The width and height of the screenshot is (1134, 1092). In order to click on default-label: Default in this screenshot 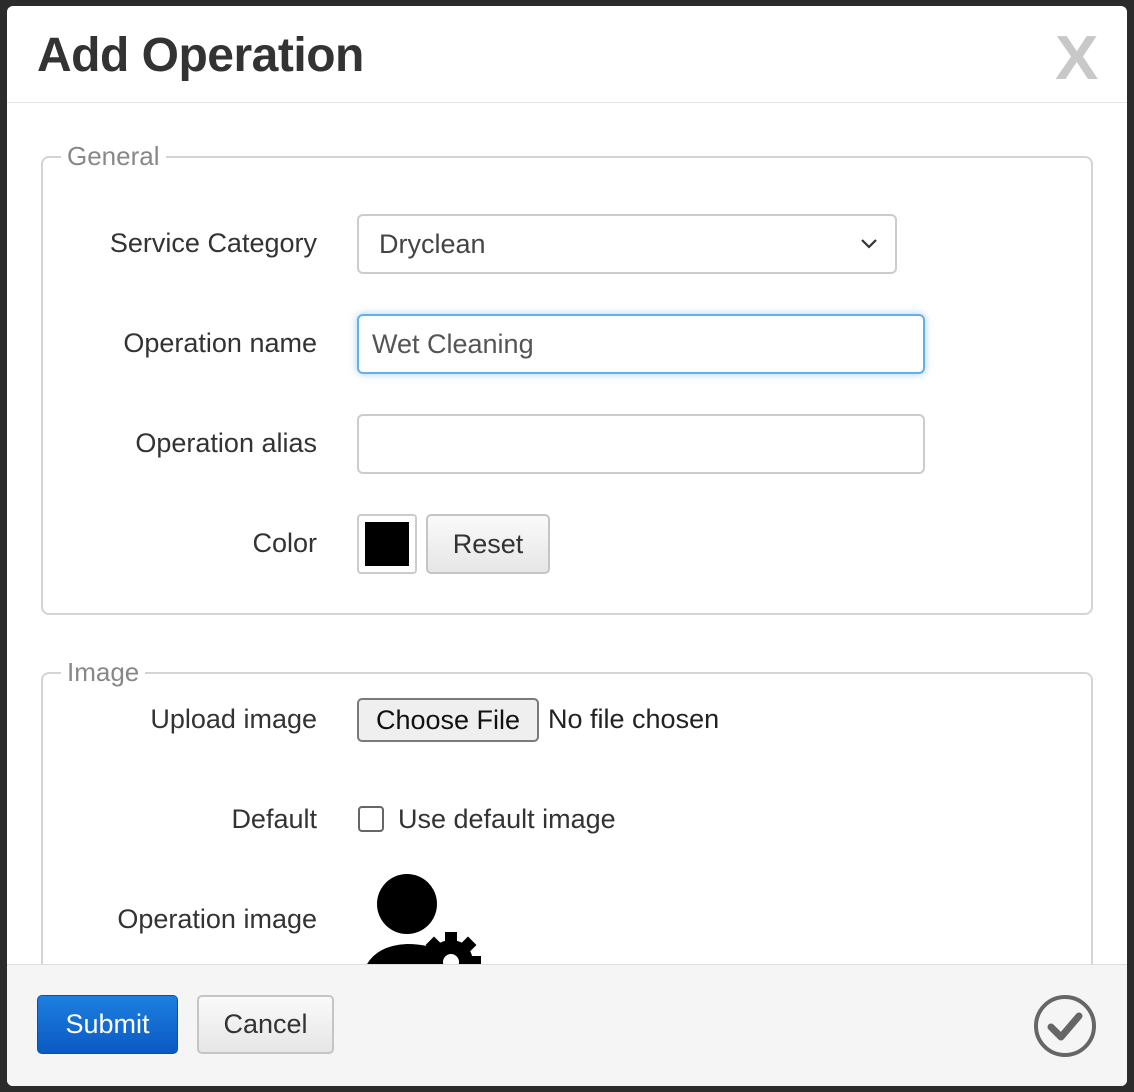, I will do `click(274, 819)`.